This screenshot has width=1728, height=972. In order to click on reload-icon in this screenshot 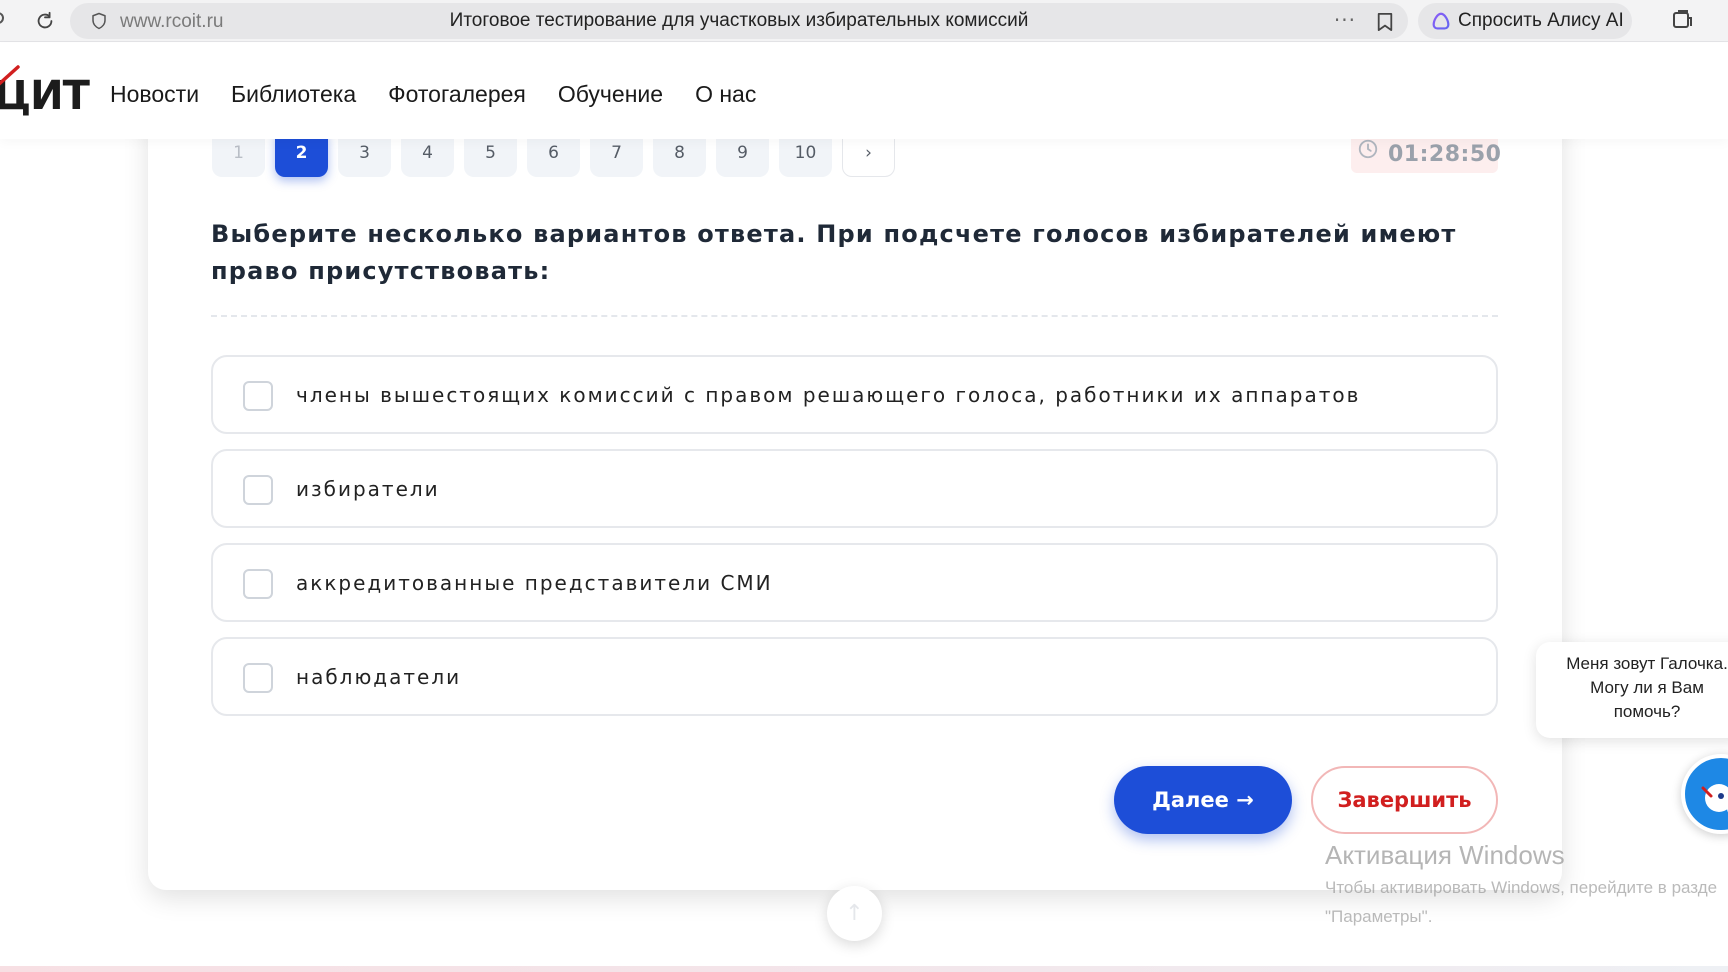, I will do `click(45, 20)`.